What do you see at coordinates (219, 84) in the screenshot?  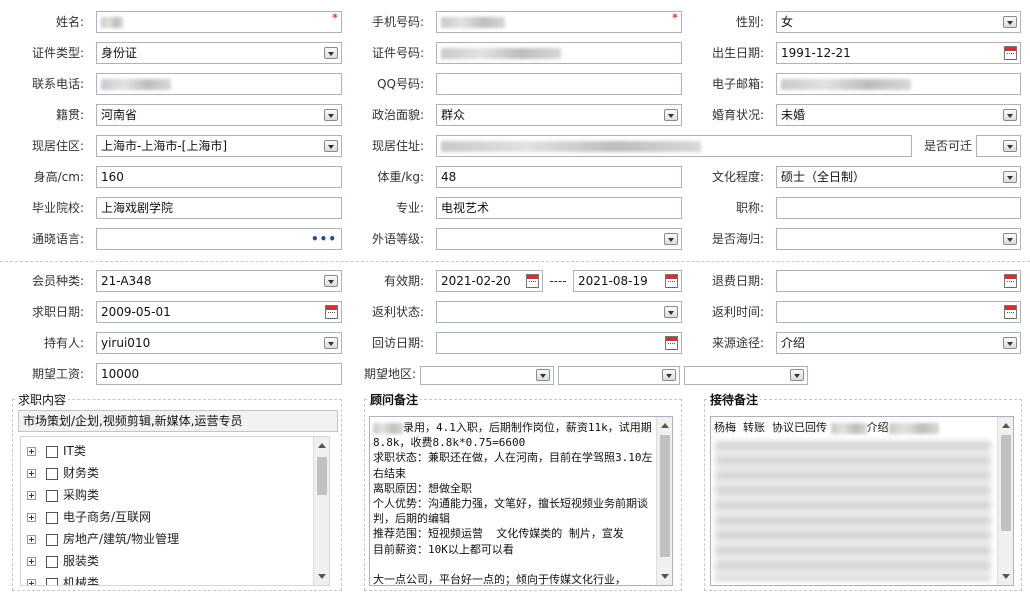 I see `phone-input` at bounding box center [219, 84].